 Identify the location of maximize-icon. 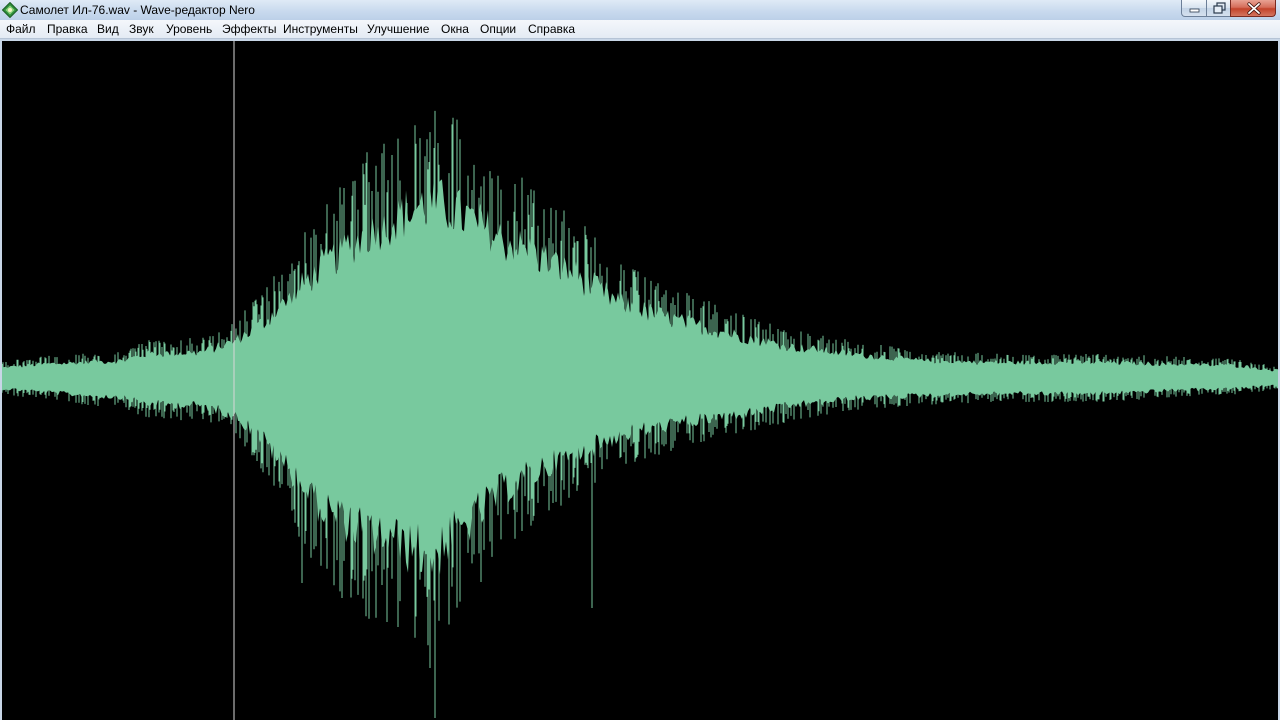
(1219, 8).